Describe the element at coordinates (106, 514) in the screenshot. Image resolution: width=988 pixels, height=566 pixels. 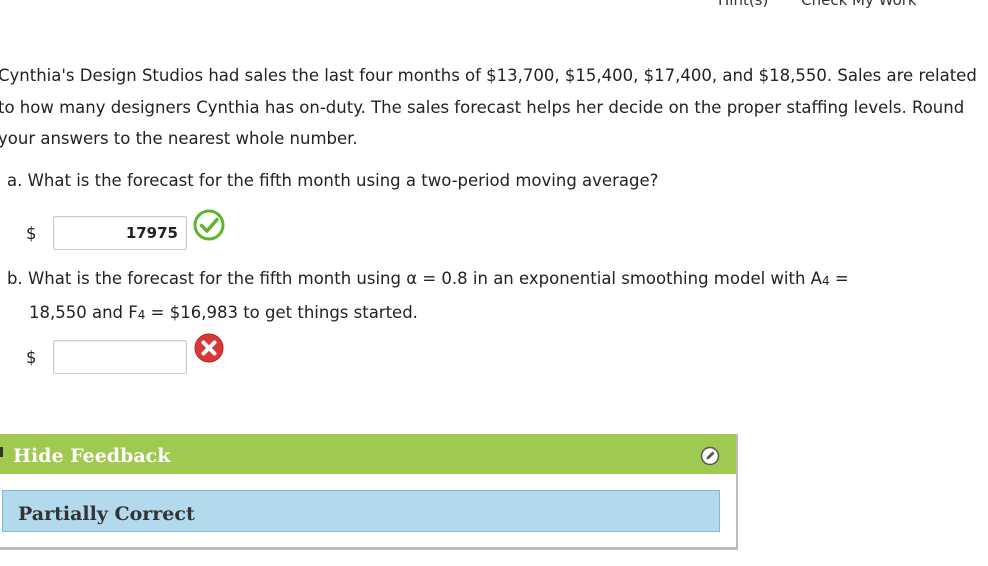
I see `feedback-status-text: Partially Correct` at that location.